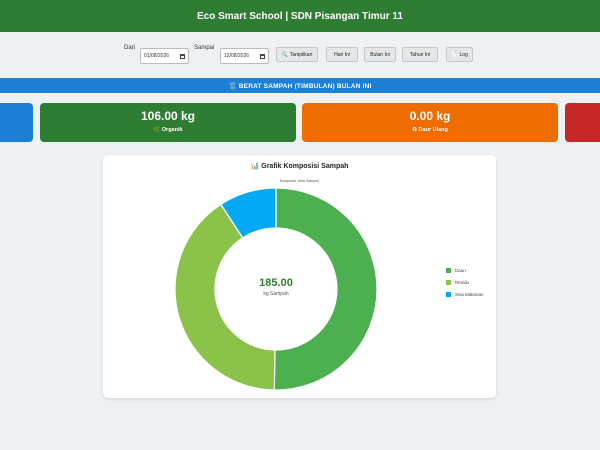 The image size is (600, 450). What do you see at coordinates (276, 294) in the screenshot?
I see `donut-center-unit: kg Sampah` at bounding box center [276, 294].